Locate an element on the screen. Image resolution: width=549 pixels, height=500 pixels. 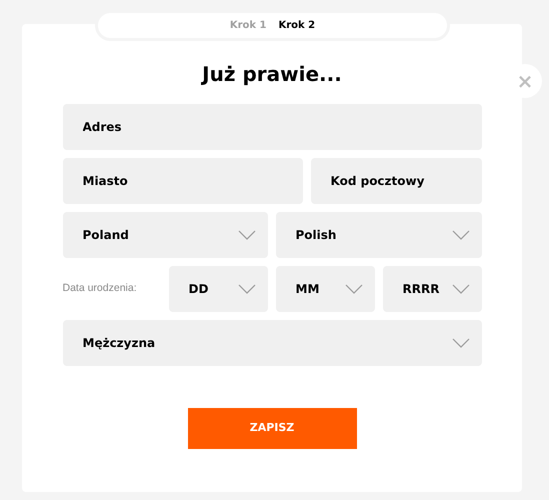
dropdown: Mężczyzna is located at coordinates (272, 343).